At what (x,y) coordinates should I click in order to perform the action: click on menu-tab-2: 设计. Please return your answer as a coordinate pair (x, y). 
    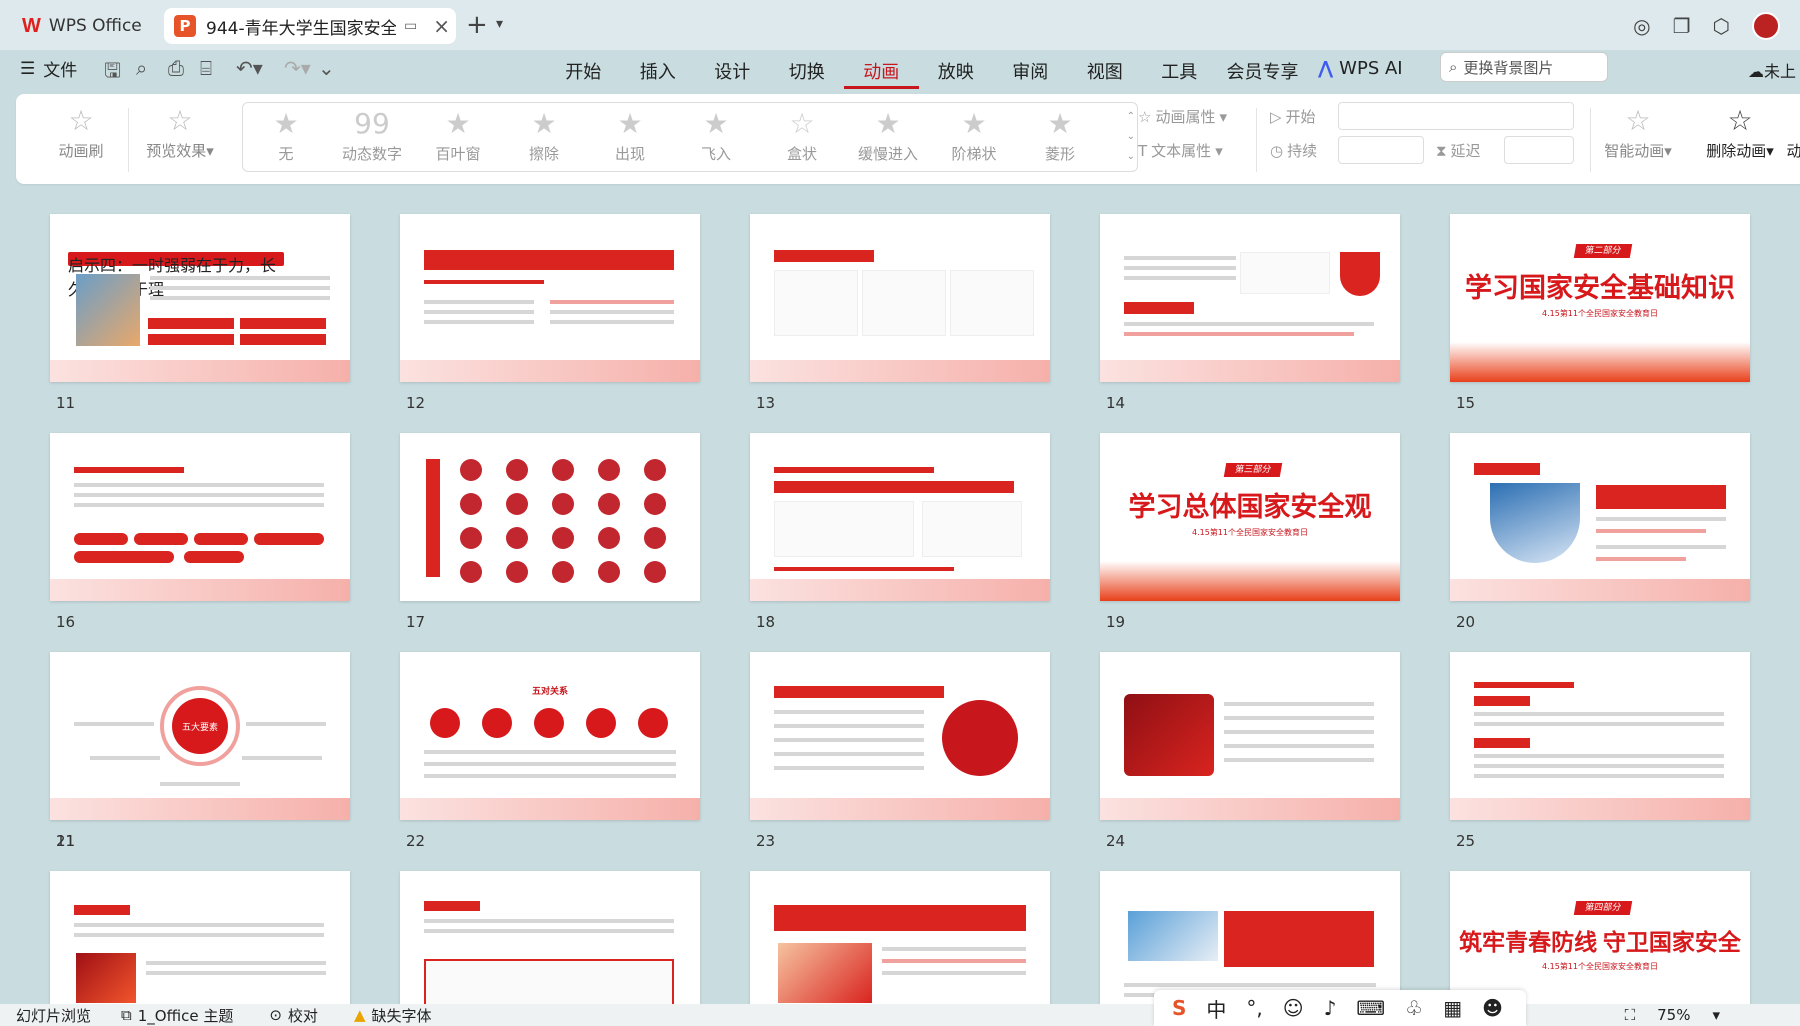
    Looking at the image, I should click on (732, 73).